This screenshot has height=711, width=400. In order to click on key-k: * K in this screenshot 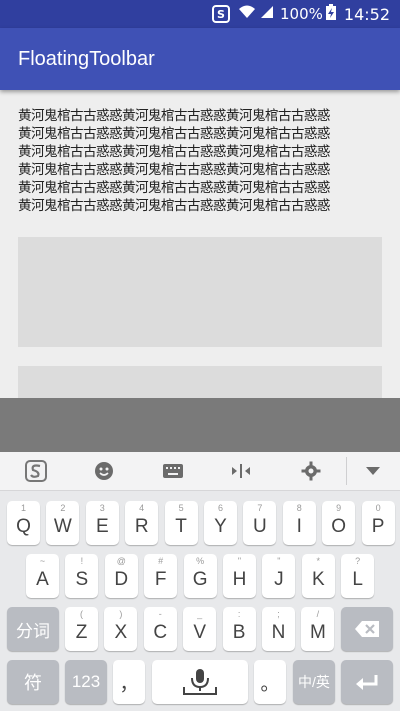, I will do `click(318, 576)`.